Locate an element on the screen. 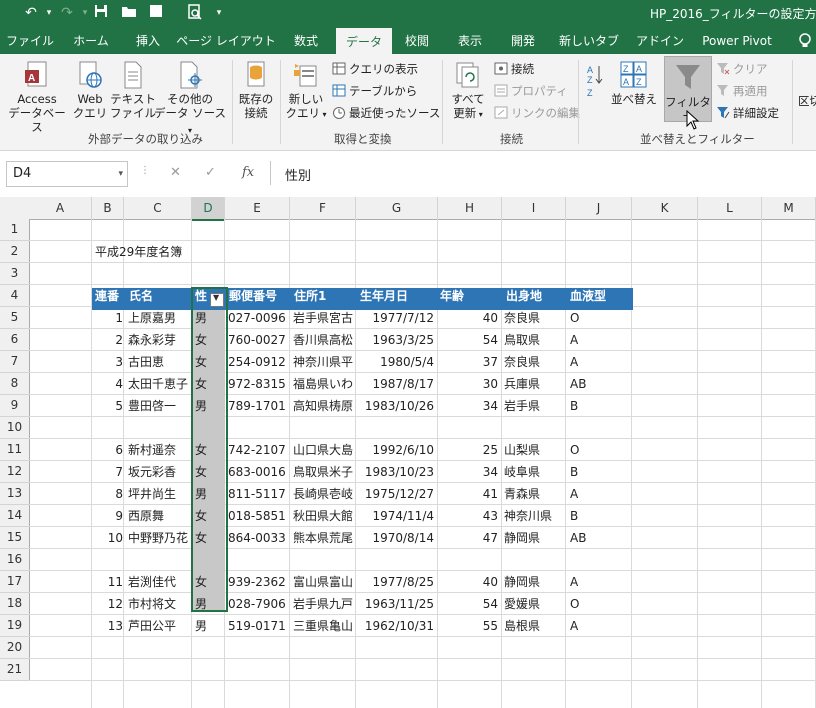  table-cell-age: 41 is located at coordinates (468, 494).